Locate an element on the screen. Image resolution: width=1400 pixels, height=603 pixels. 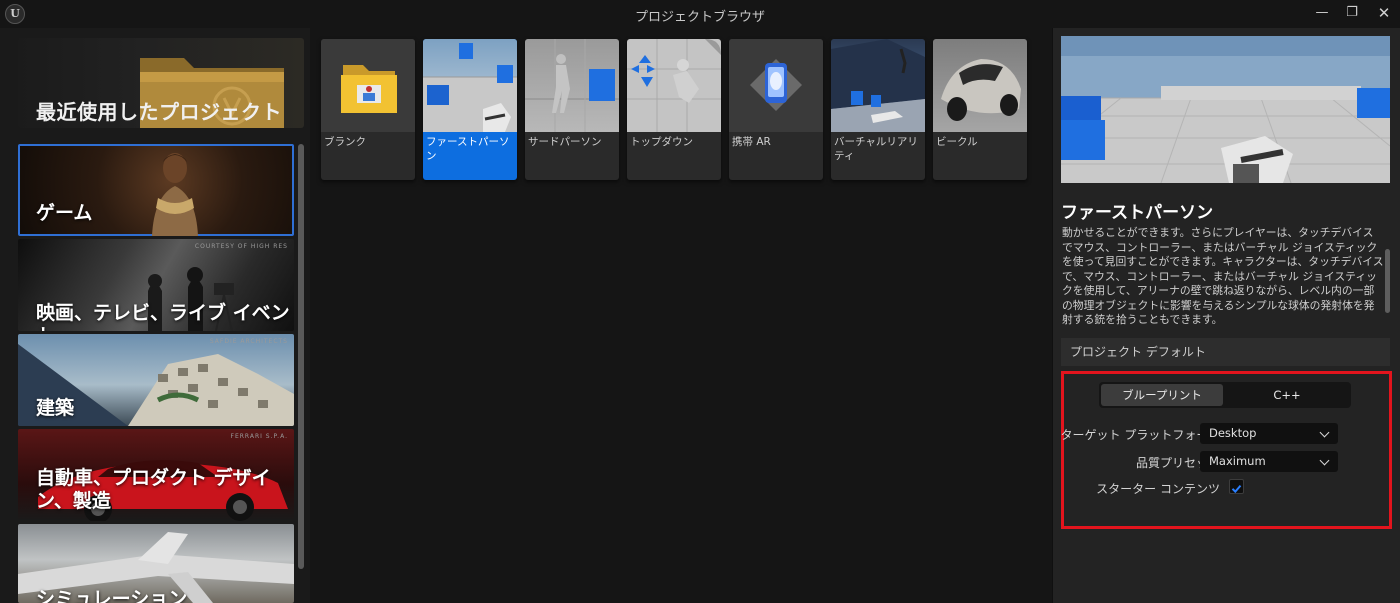
template-first-person-thumb is located at coordinates (470, 85).